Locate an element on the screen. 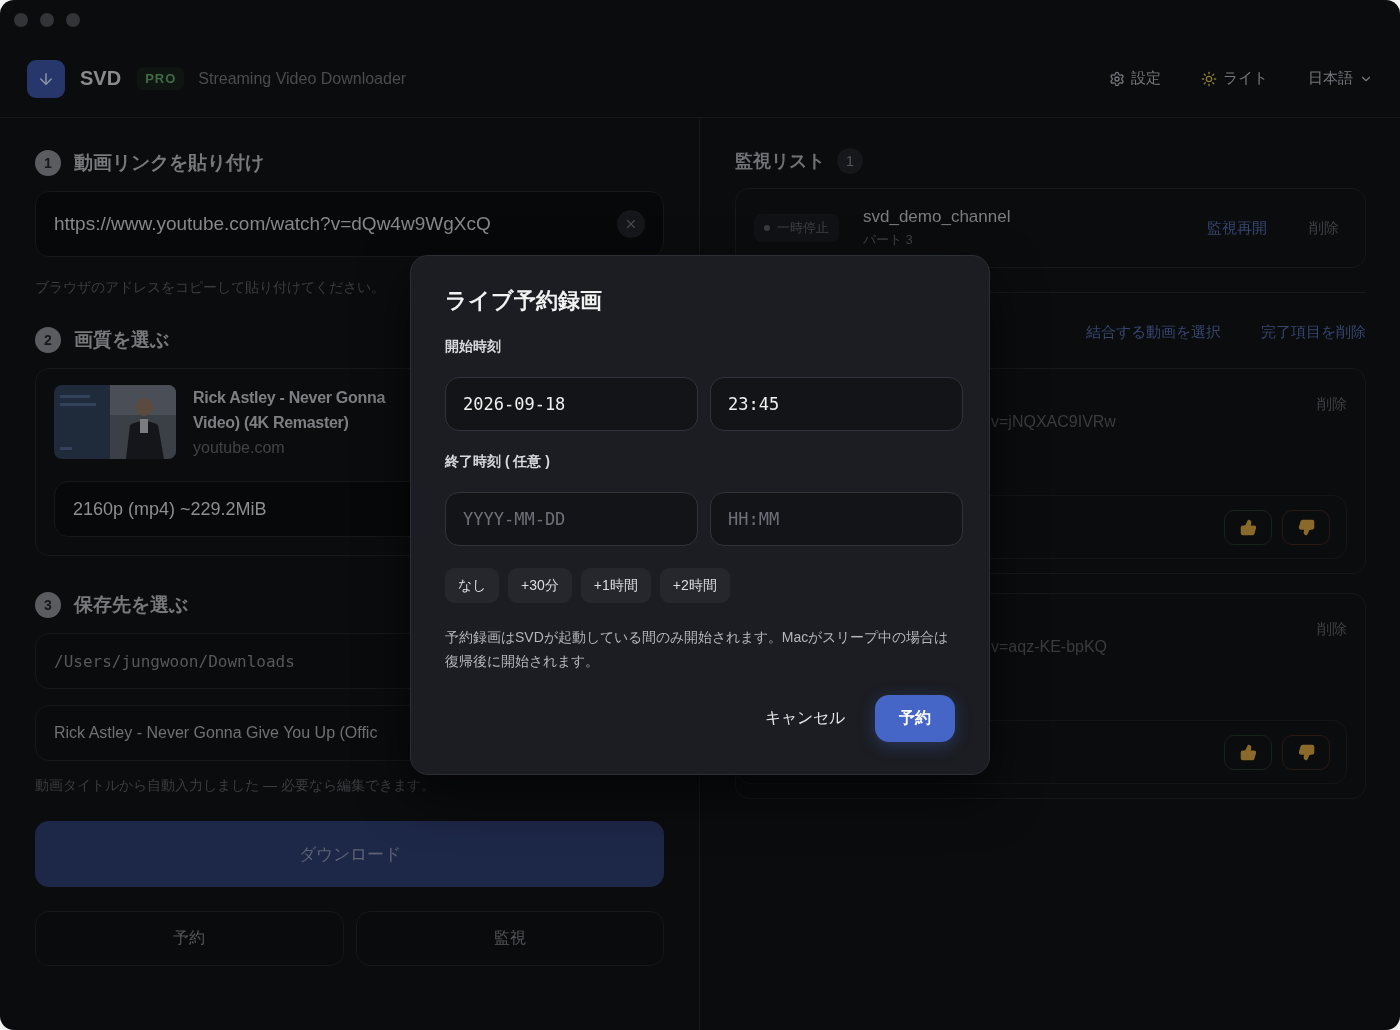 The height and width of the screenshot is (1030, 1400). date-field: 2026-09-18 is located at coordinates (571, 404).